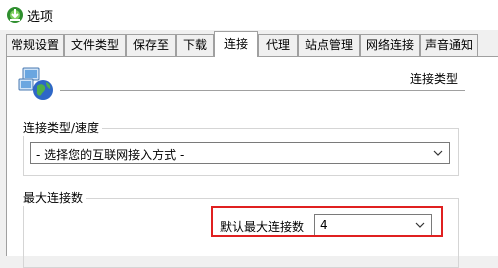 This screenshot has width=498, height=268. What do you see at coordinates (63, 127) in the screenshot?
I see `connection-type-label: 连接类型/速度` at bounding box center [63, 127].